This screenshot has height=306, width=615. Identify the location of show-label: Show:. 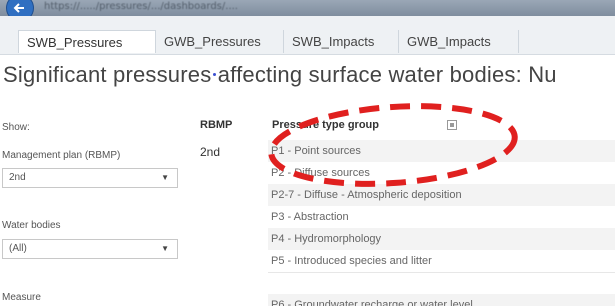
(16, 127).